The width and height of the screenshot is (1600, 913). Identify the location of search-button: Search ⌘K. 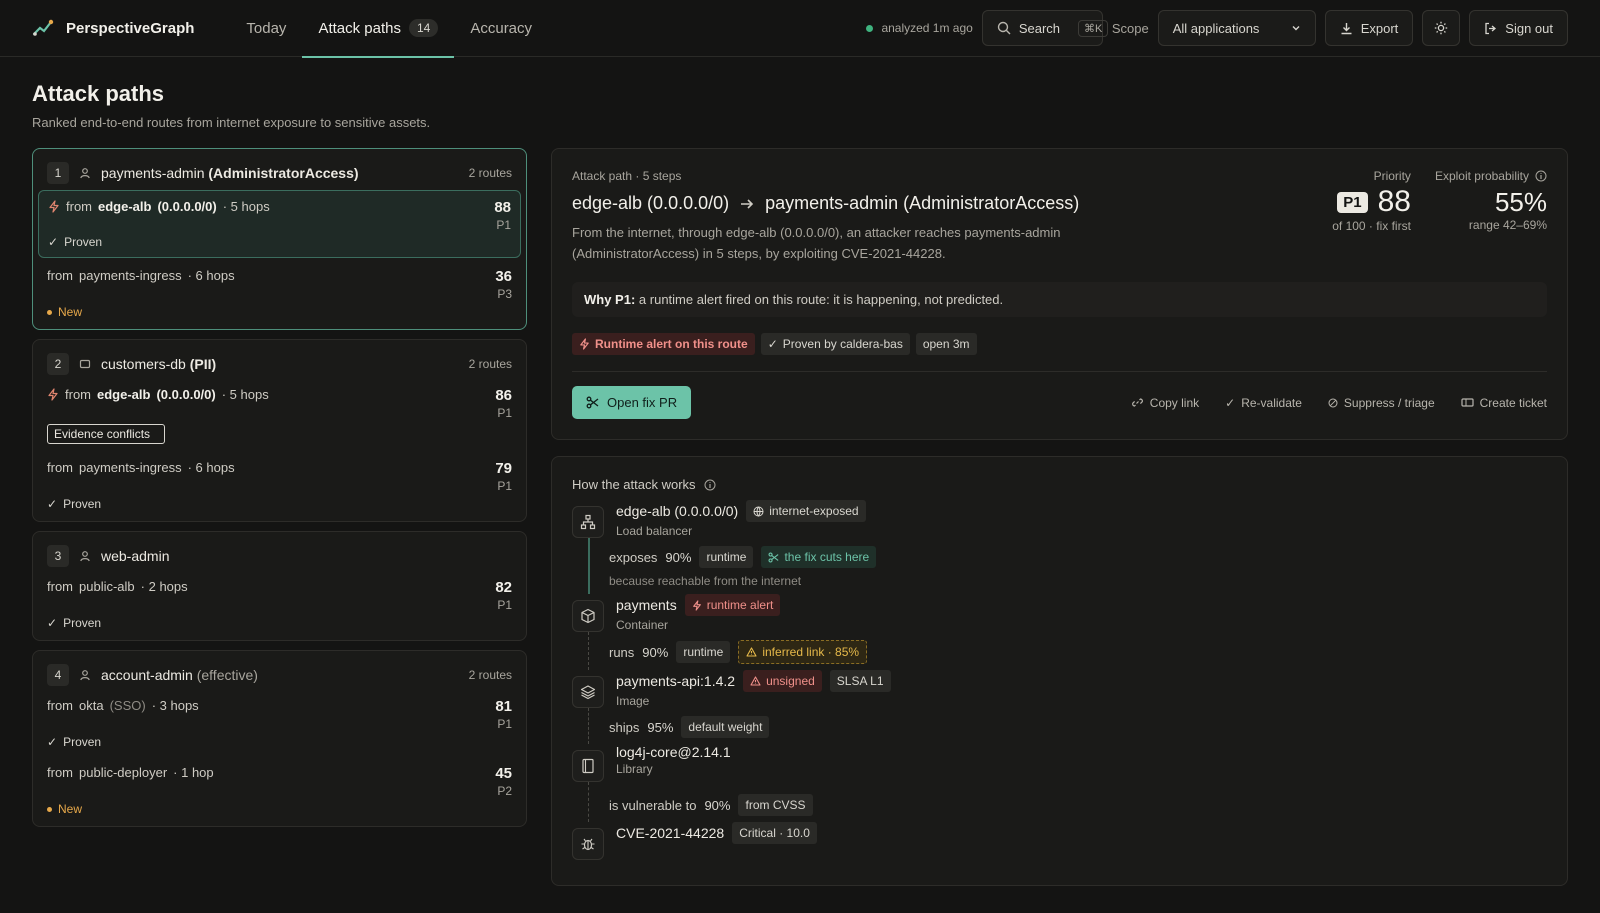
(1045, 28).